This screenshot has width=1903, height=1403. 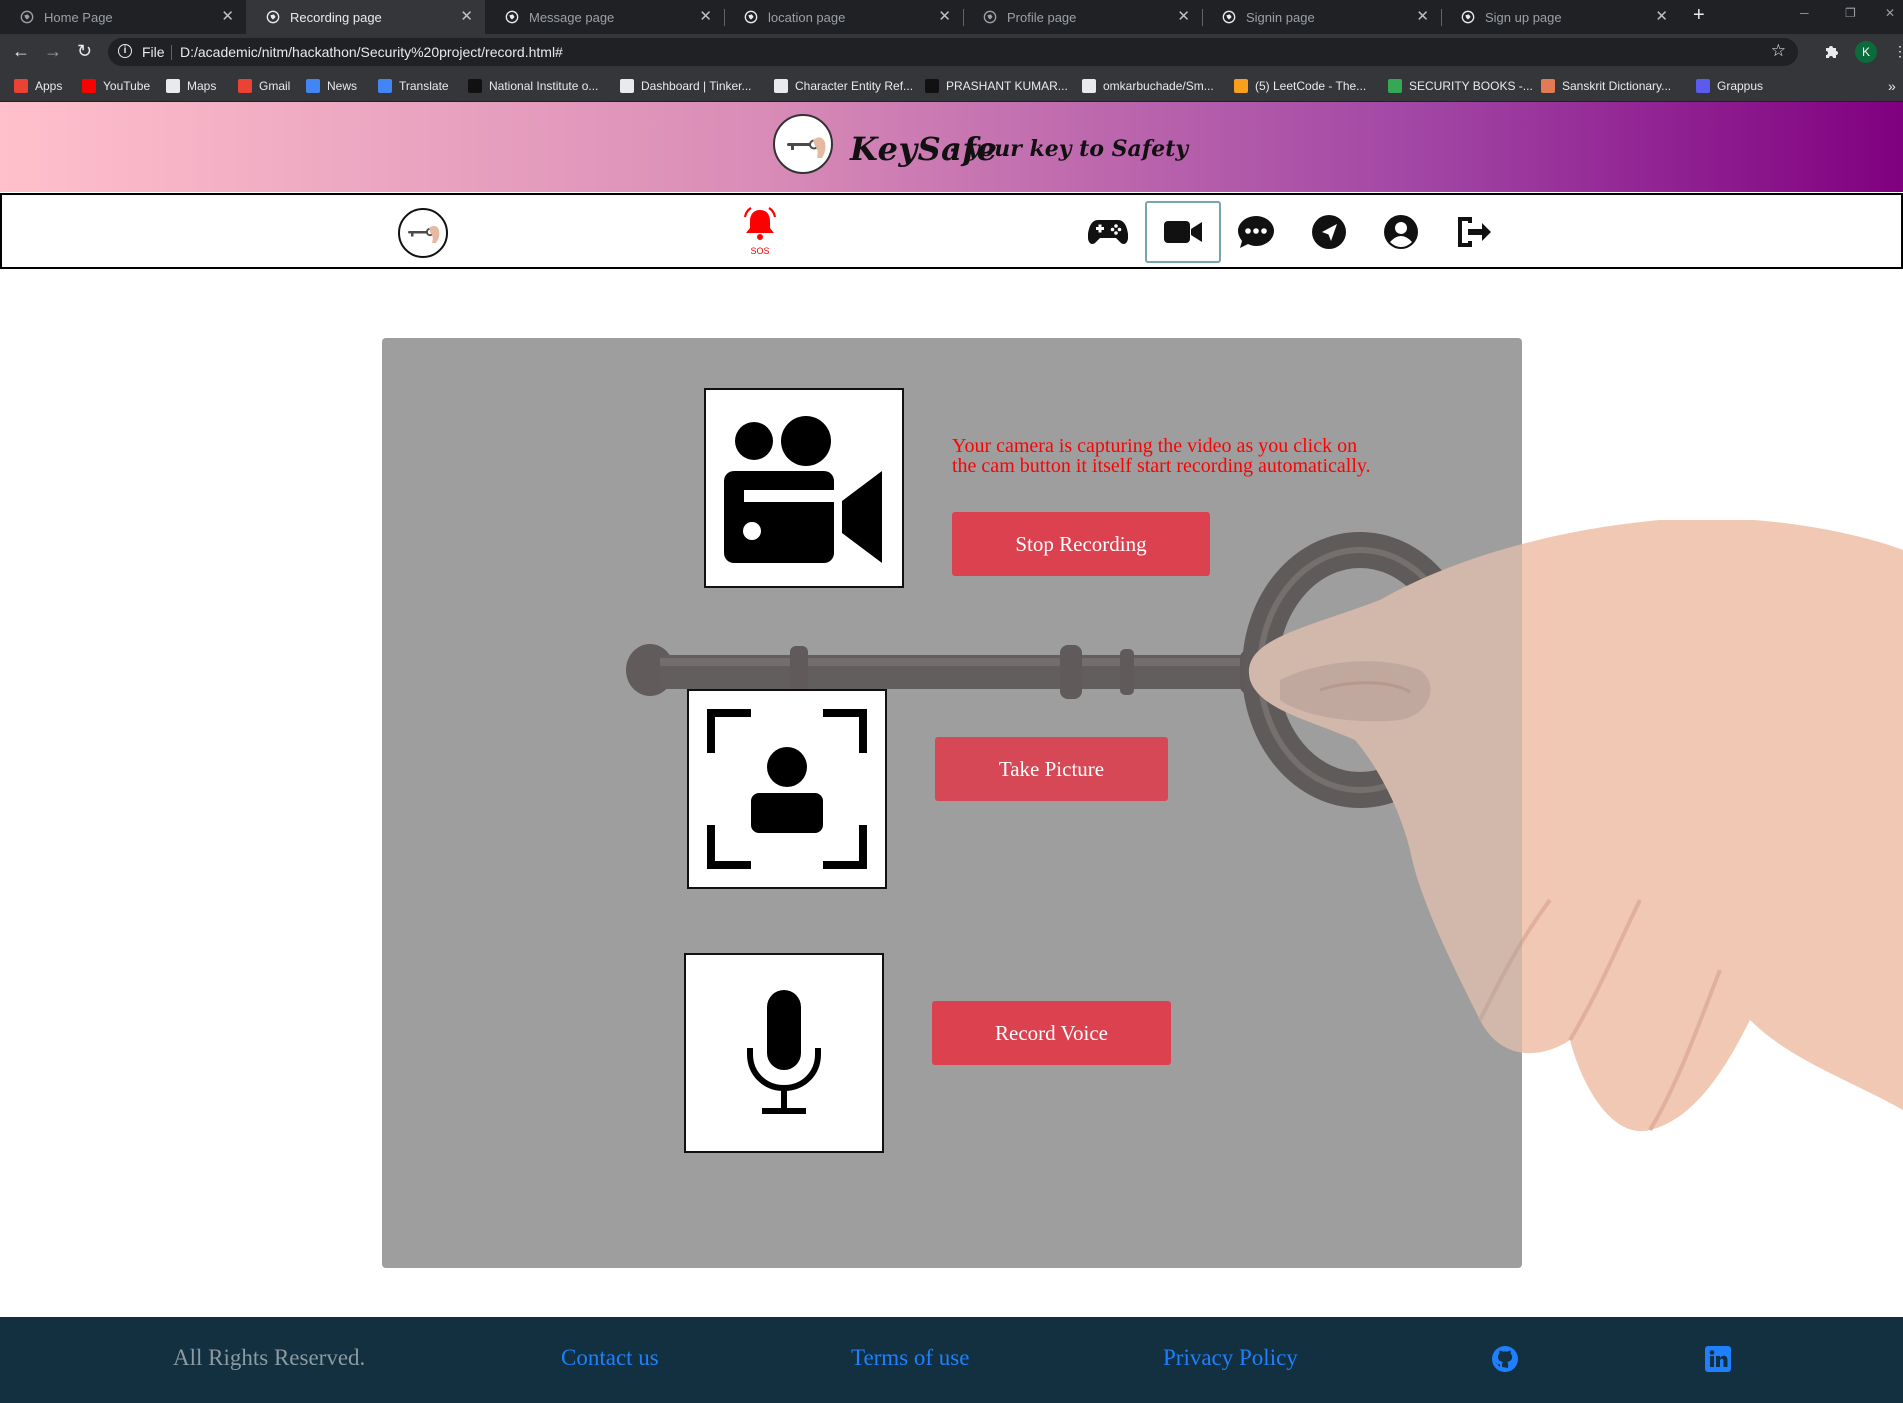 What do you see at coordinates (760, 233) in the screenshot?
I see `sos-button: SOS` at bounding box center [760, 233].